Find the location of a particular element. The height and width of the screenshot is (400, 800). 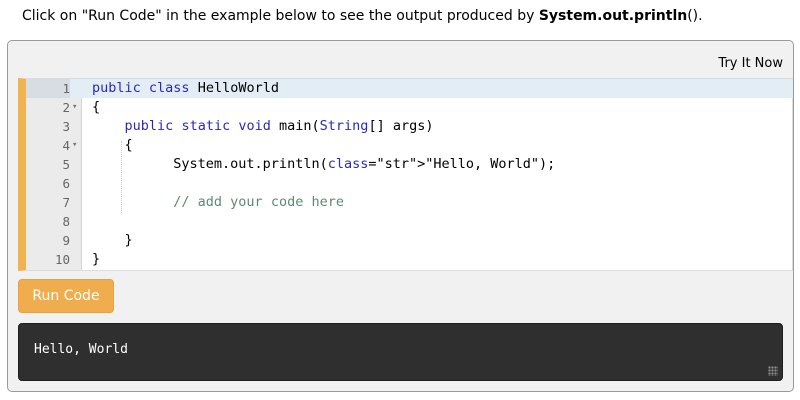

line-number: 9 is located at coordinates (66, 240).